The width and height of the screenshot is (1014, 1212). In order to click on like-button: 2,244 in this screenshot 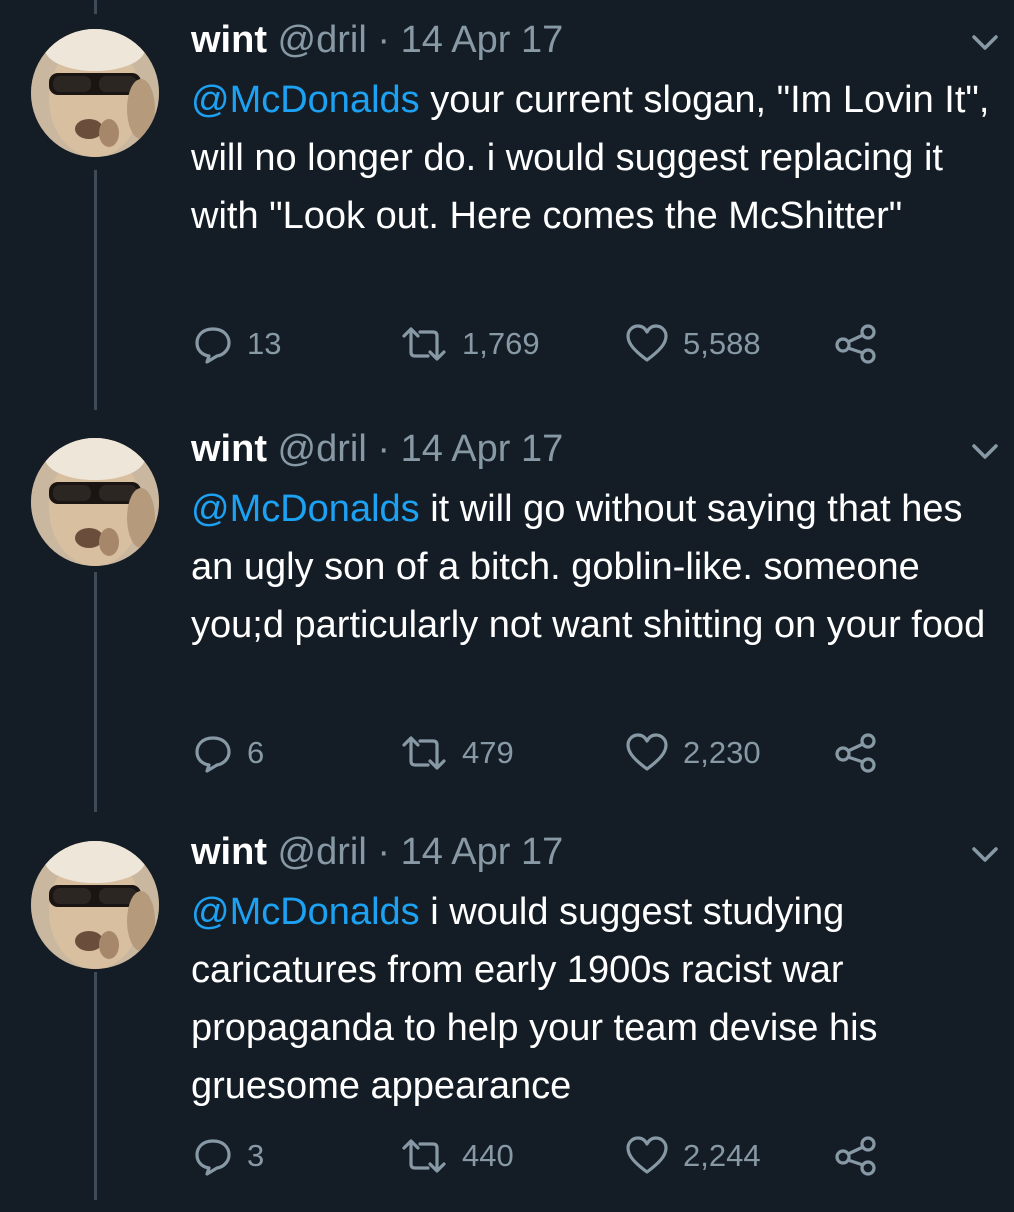, I will do `click(693, 1156)`.